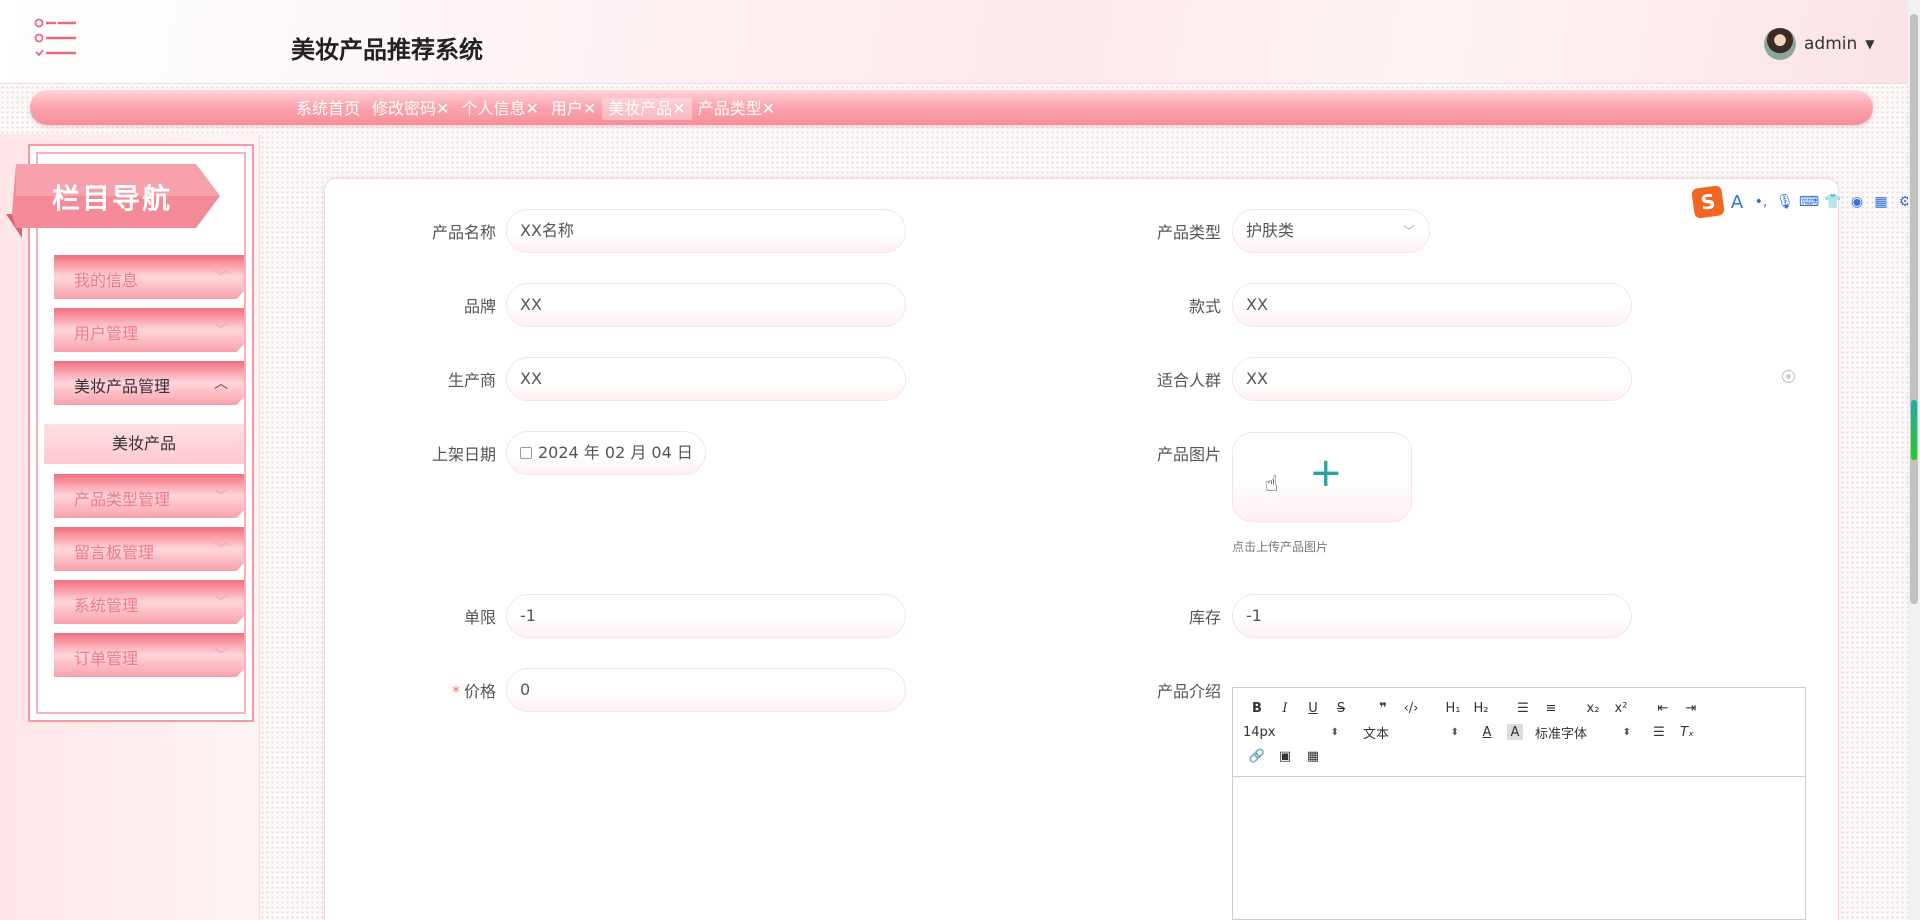  I want to click on apps-grid-icon: ▦, so click(1881, 202).